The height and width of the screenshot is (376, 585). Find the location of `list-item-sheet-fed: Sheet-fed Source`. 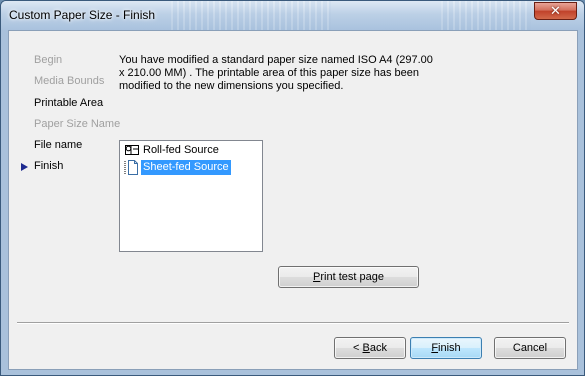

list-item-sheet-fed: Sheet-fed Source is located at coordinates (177, 167).